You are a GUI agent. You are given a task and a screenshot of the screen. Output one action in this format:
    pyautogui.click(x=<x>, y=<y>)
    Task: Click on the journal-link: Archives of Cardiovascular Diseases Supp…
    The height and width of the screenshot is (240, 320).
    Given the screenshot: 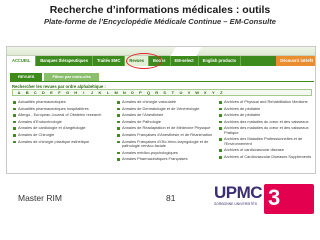 What is the action you would take?
    pyautogui.click(x=267, y=156)
    